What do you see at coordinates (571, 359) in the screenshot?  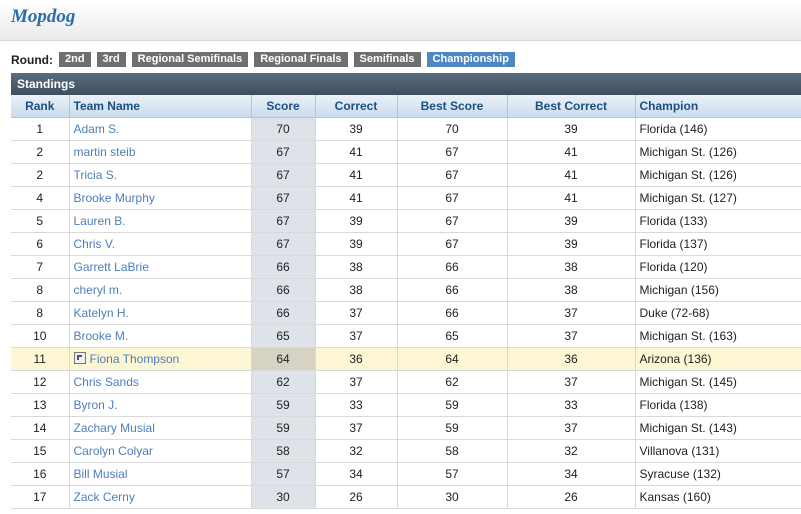 I see `best-correct-cell: 36` at bounding box center [571, 359].